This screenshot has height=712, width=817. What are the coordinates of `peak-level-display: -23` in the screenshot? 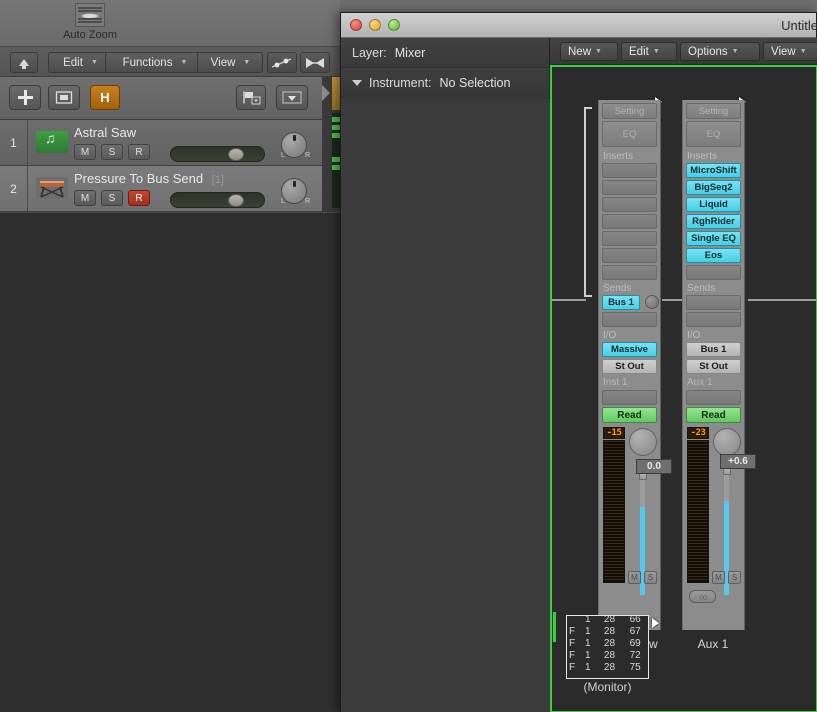 It's located at (698, 433).